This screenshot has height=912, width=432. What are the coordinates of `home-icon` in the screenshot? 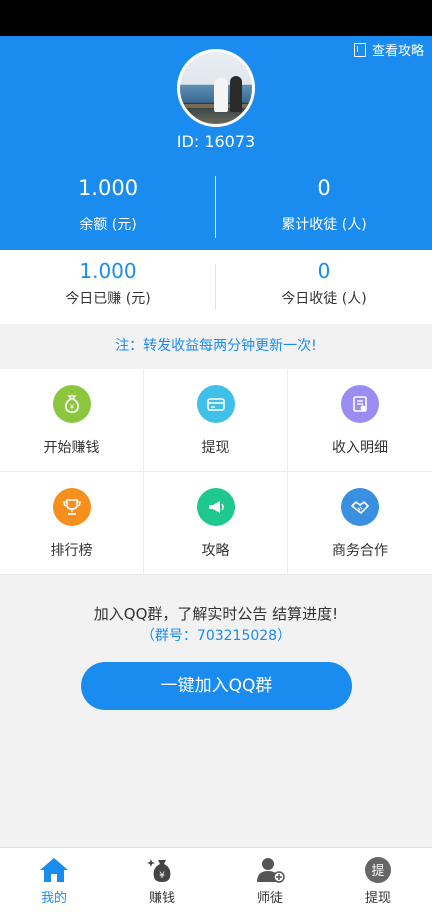 It's located at (54, 870).